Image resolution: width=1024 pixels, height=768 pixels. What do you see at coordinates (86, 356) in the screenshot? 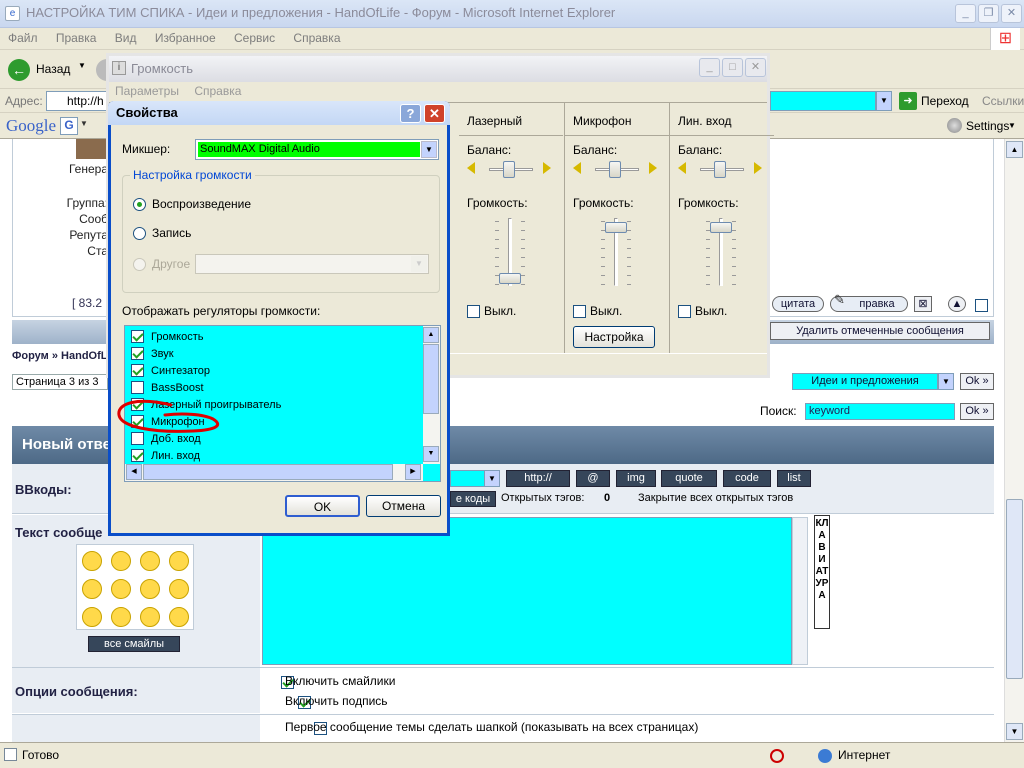
I see `breadcrumb-forum: HandOfLi` at bounding box center [86, 356].